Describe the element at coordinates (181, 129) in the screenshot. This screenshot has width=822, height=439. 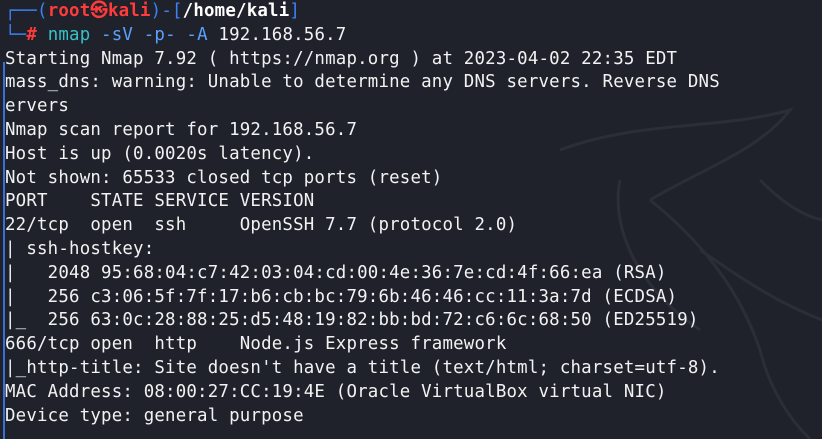
I see `output-line: Nmap scan report for 192.168.56.7` at that location.